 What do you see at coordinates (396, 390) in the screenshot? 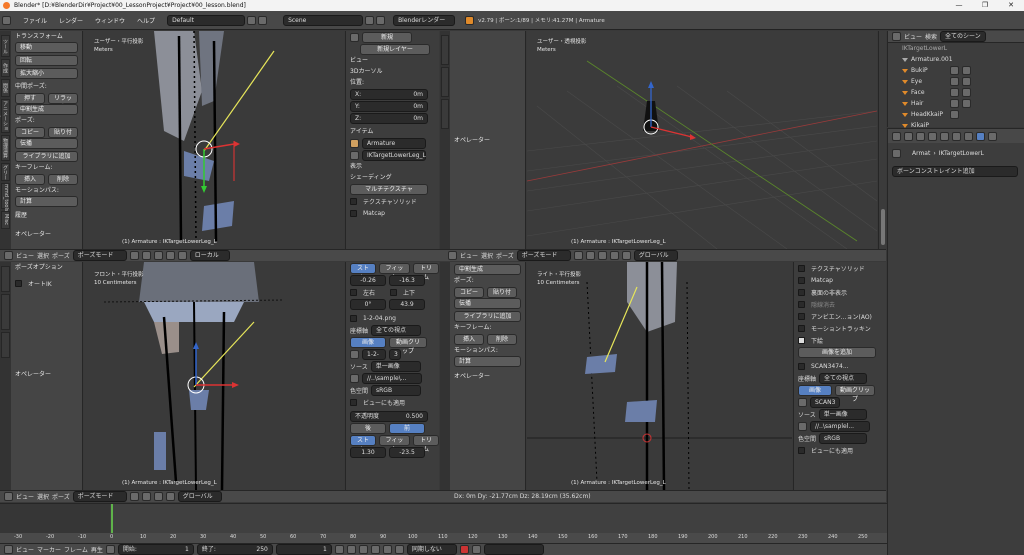
I see `colorspace-select: sRGB` at bounding box center [396, 390].